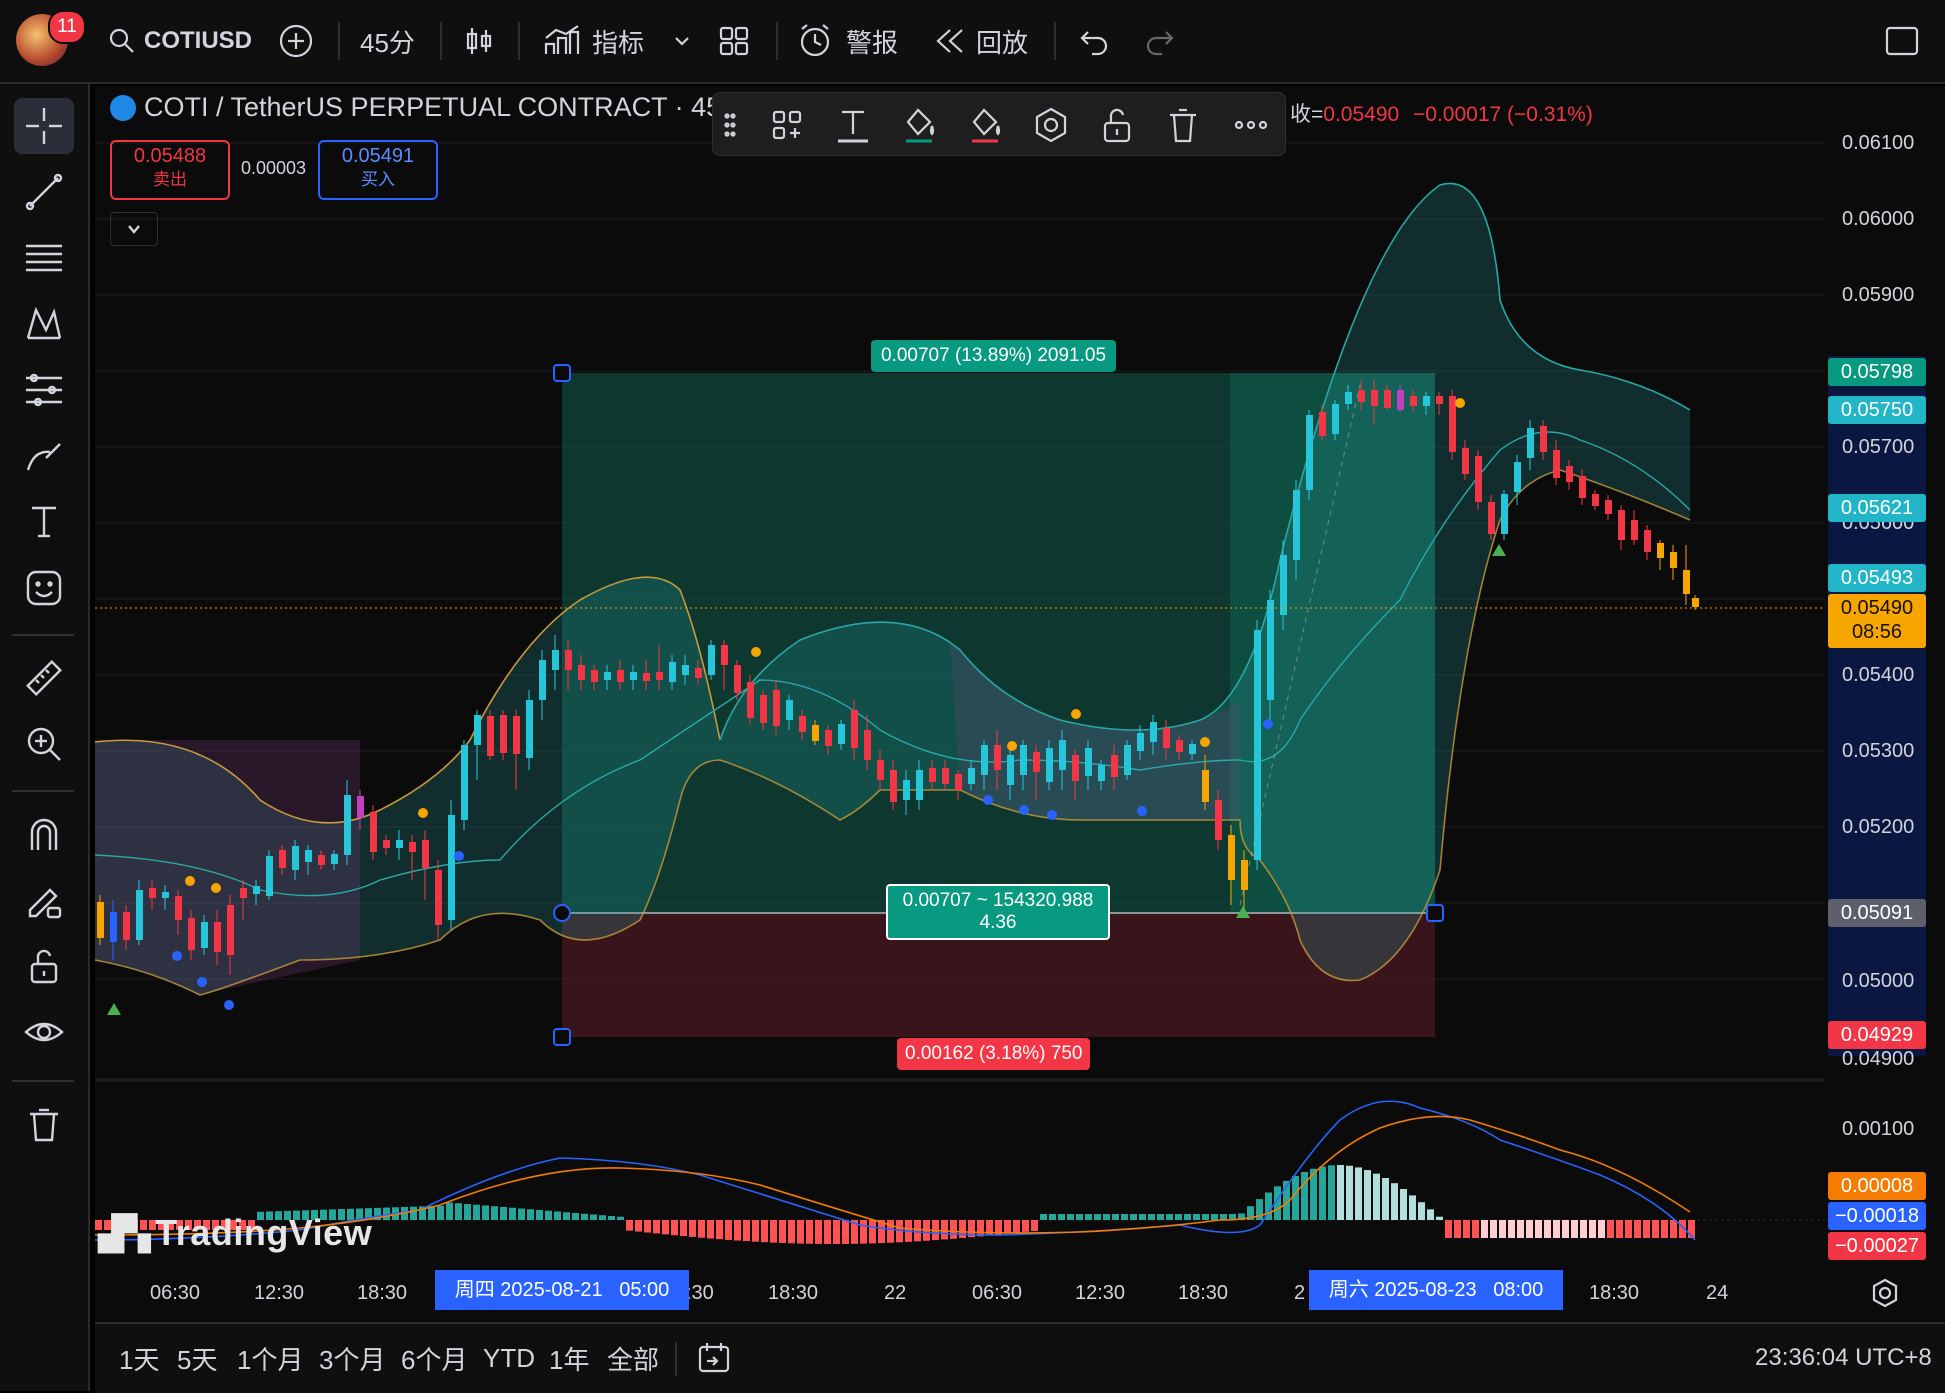 This screenshot has width=1945, height=1393. Describe the element at coordinates (352, 1358) in the screenshot. I see `range-3m: 3个月` at that location.